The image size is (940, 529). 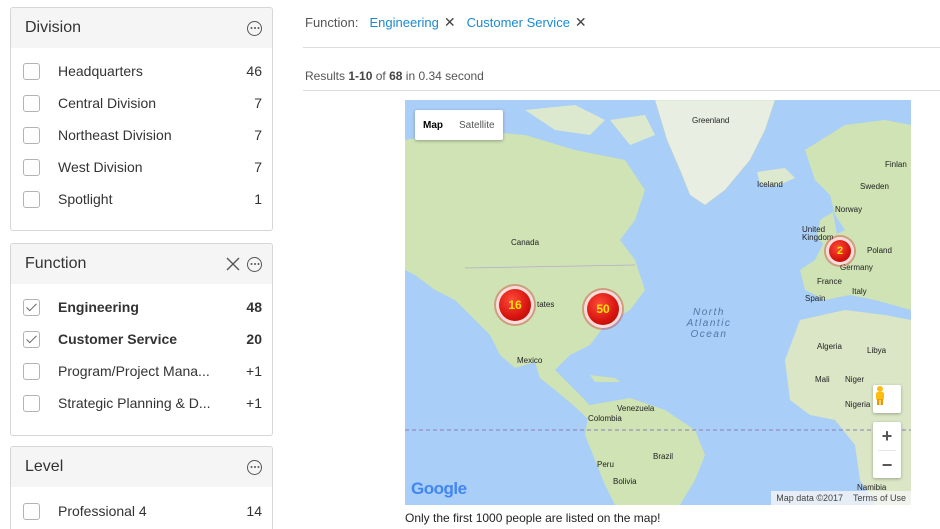 What do you see at coordinates (85, 199) in the screenshot?
I see `facet-option-label: Spotlight` at bounding box center [85, 199].